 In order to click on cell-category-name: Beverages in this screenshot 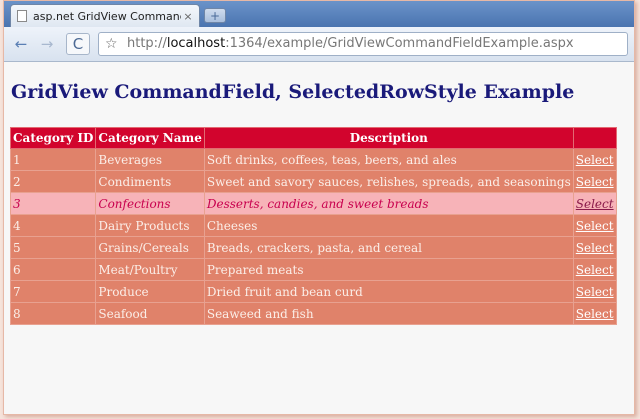, I will do `click(150, 159)`.